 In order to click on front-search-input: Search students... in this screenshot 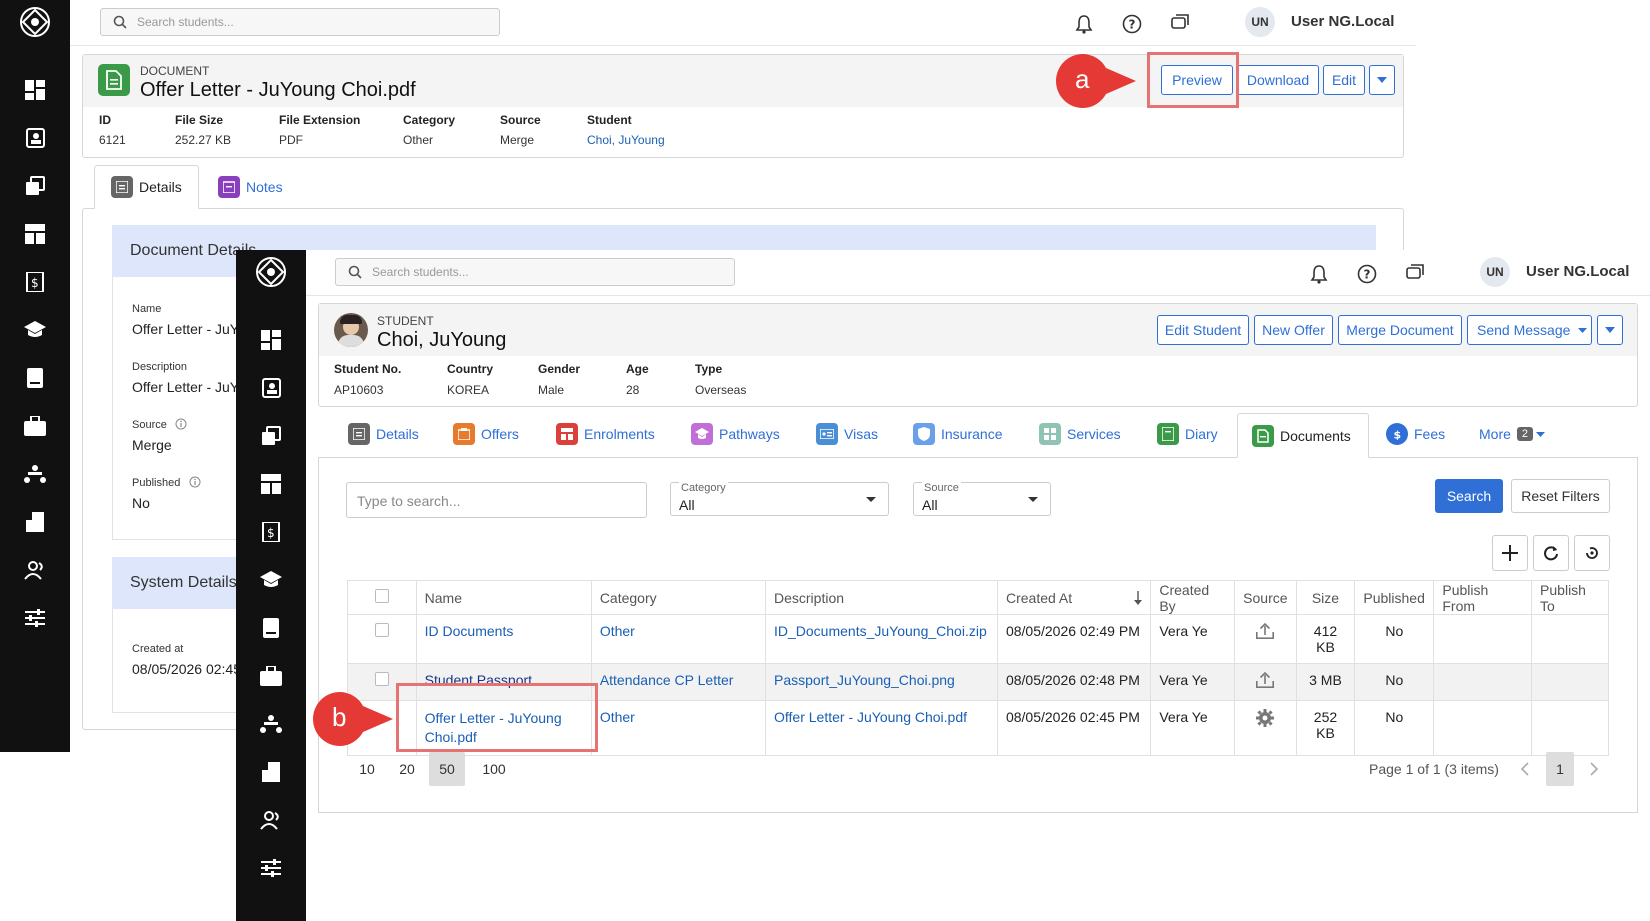, I will do `click(535, 272)`.